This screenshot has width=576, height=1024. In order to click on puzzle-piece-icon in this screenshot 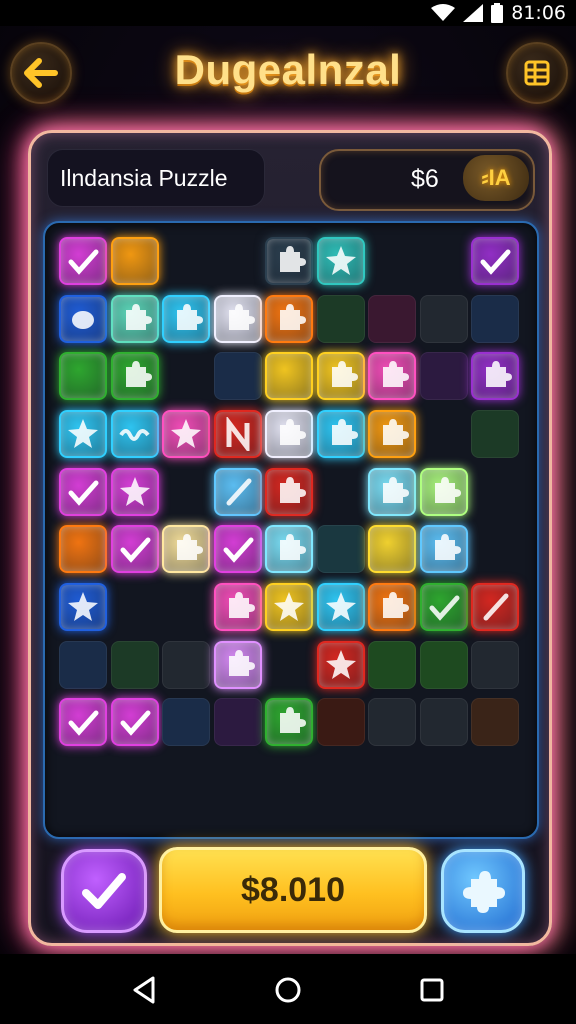, I will do `click(484, 892)`.